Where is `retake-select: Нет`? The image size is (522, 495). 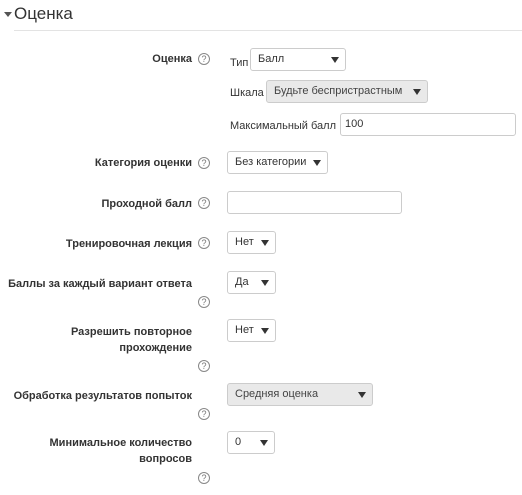 retake-select: Нет is located at coordinates (251, 330).